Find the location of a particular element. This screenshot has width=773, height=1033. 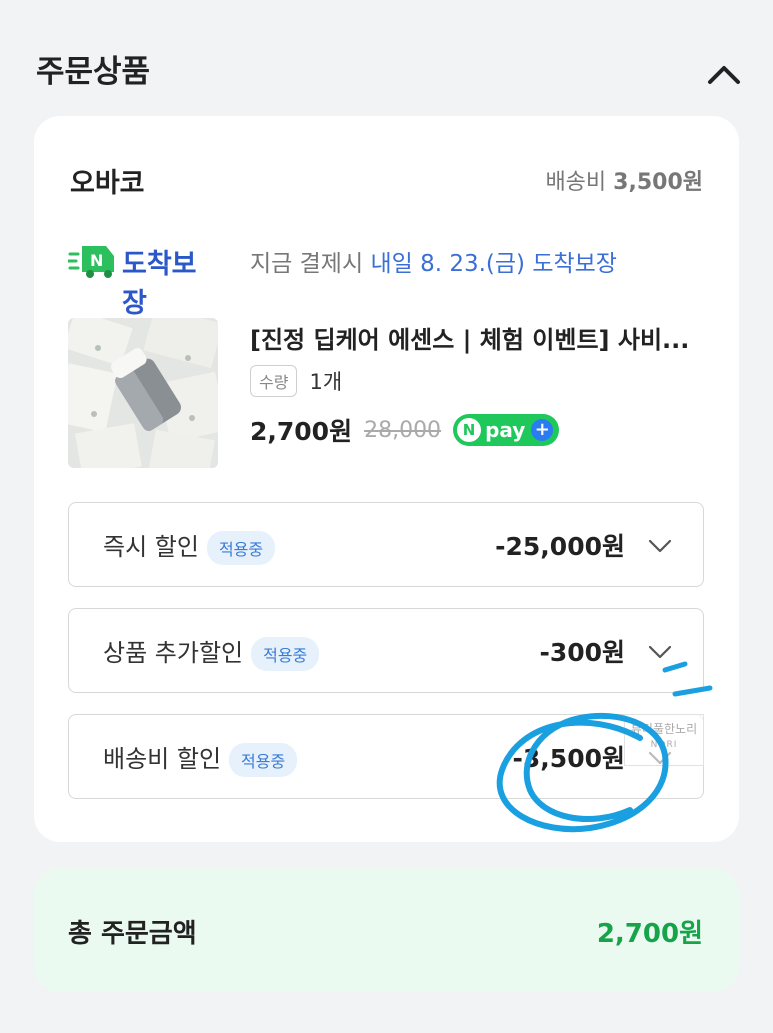

quantity-label: 수량 is located at coordinates (274, 381).